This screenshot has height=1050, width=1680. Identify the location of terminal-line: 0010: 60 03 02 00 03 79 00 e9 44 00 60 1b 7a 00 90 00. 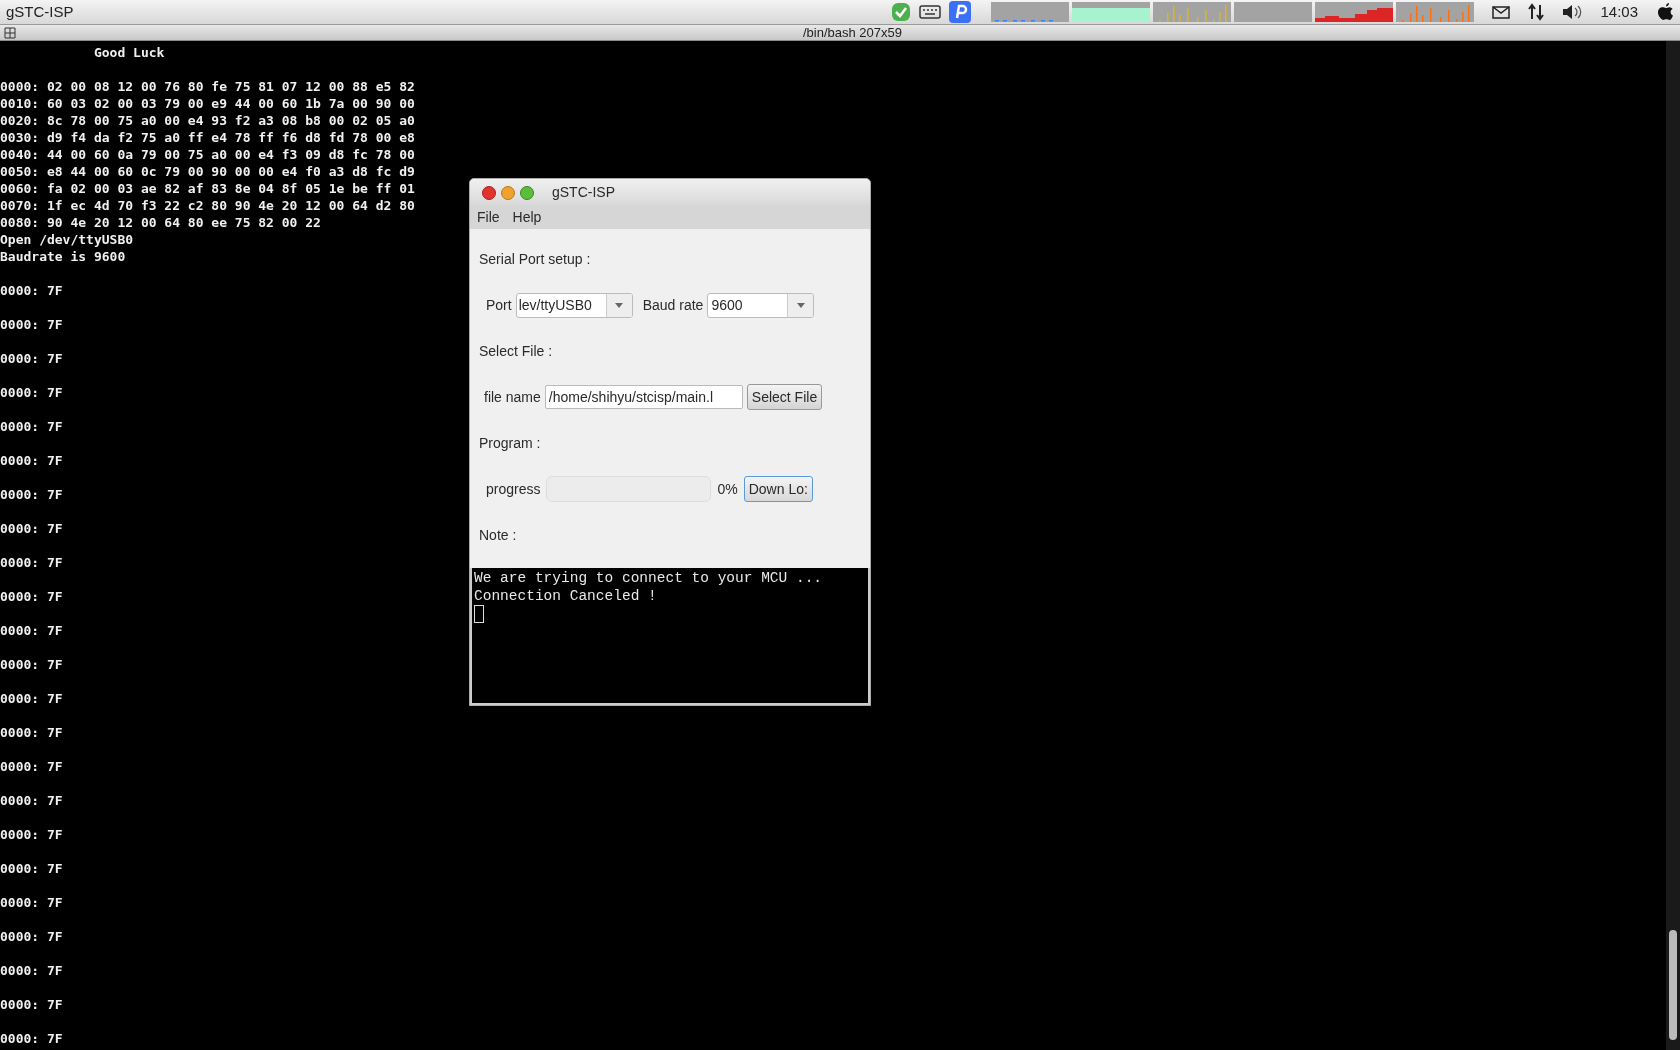
(207, 103).